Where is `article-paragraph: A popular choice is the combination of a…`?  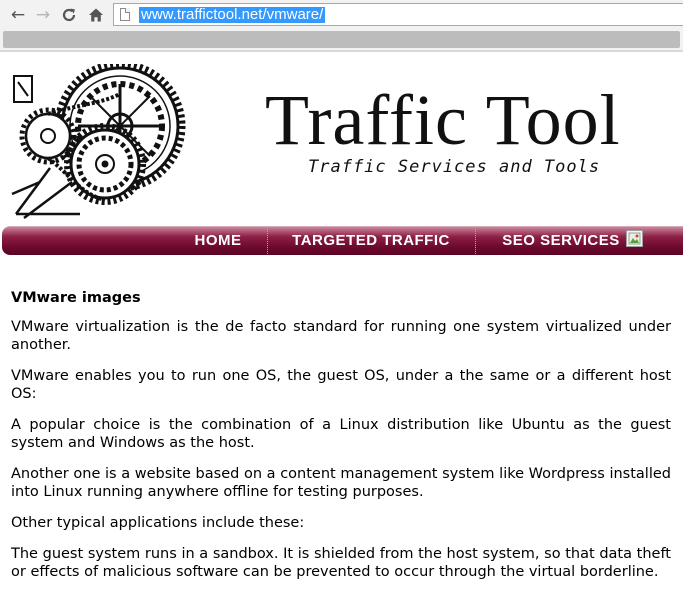 article-paragraph: A popular choice is the combination of a… is located at coordinates (341, 434).